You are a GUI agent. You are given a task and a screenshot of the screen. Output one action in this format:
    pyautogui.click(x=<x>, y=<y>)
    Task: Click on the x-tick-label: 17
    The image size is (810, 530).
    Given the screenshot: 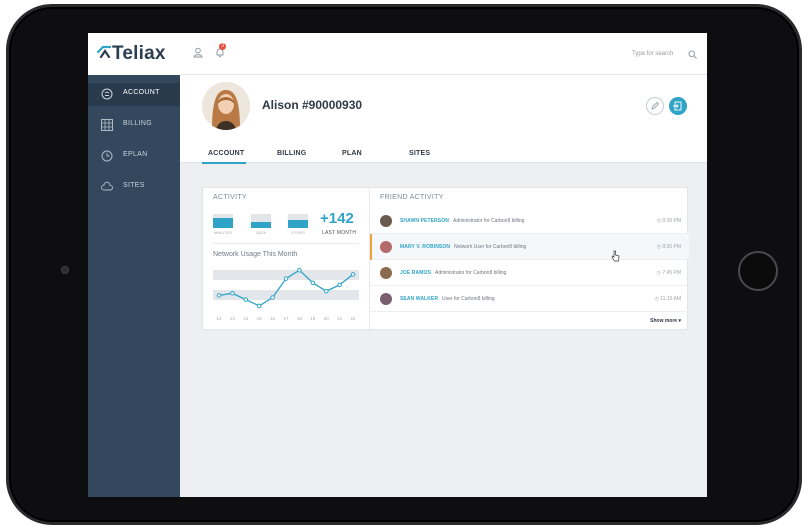 What is the action you would take?
    pyautogui.click(x=286, y=318)
    